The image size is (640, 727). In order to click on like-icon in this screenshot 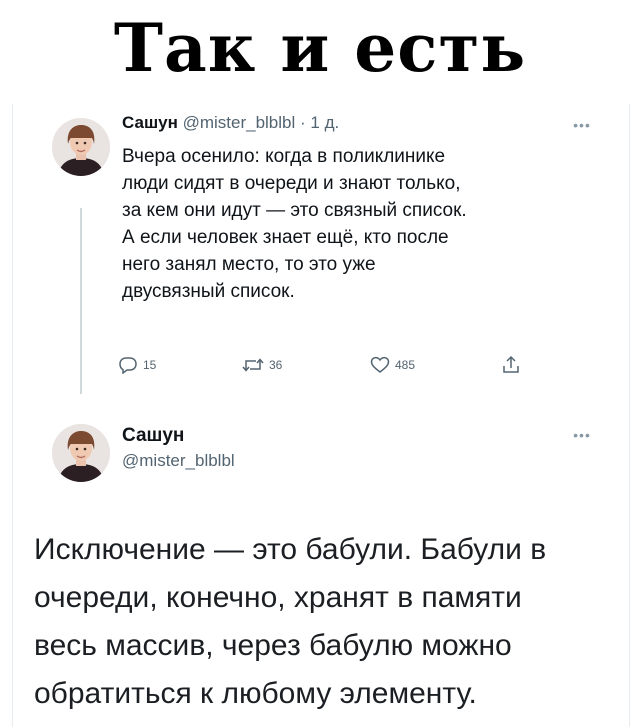, I will do `click(380, 364)`.